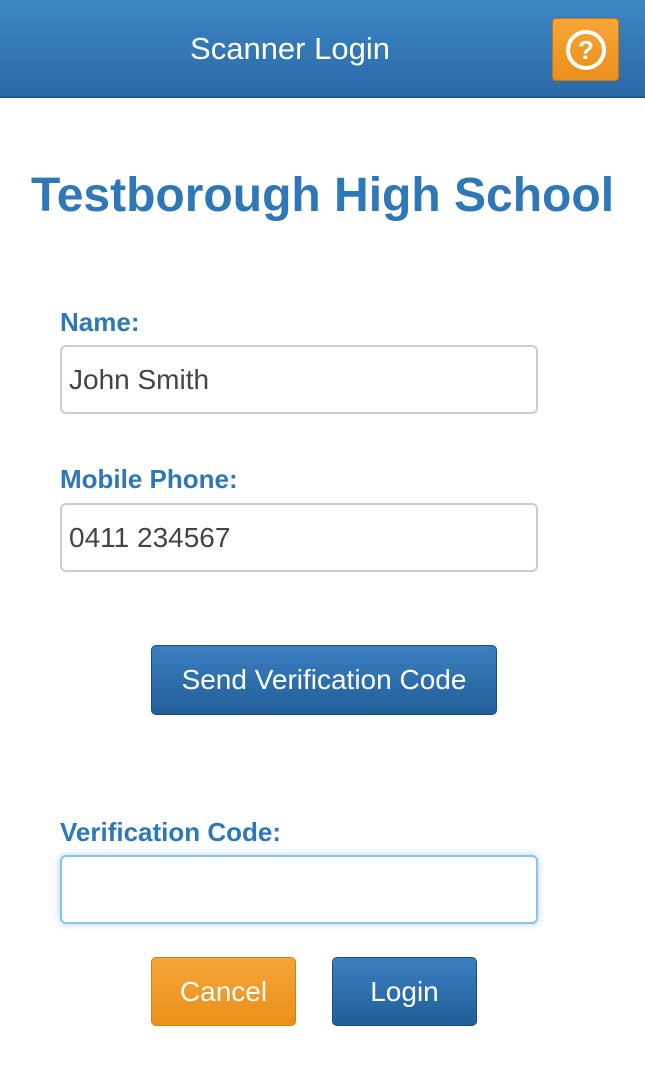 The width and height of the screenshot is (645, 1092). I want to click on name-label: Name:, so click(100, 322).